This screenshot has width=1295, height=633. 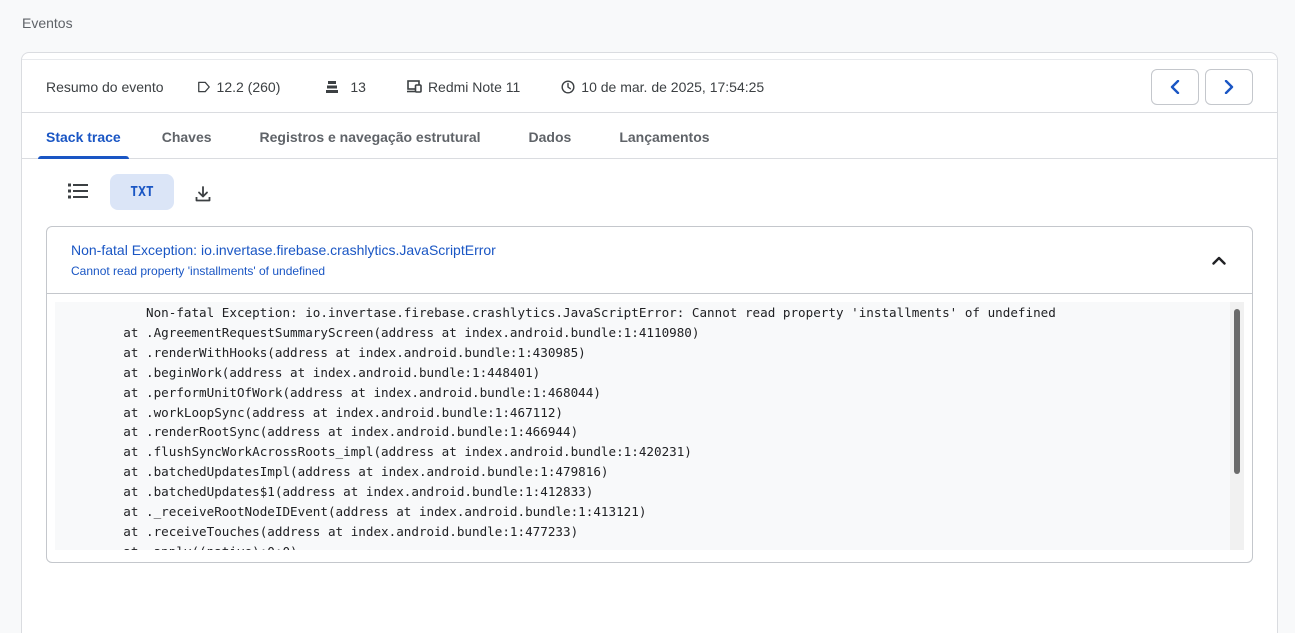 I want to click on list-icon, so click(x=78, y=191).